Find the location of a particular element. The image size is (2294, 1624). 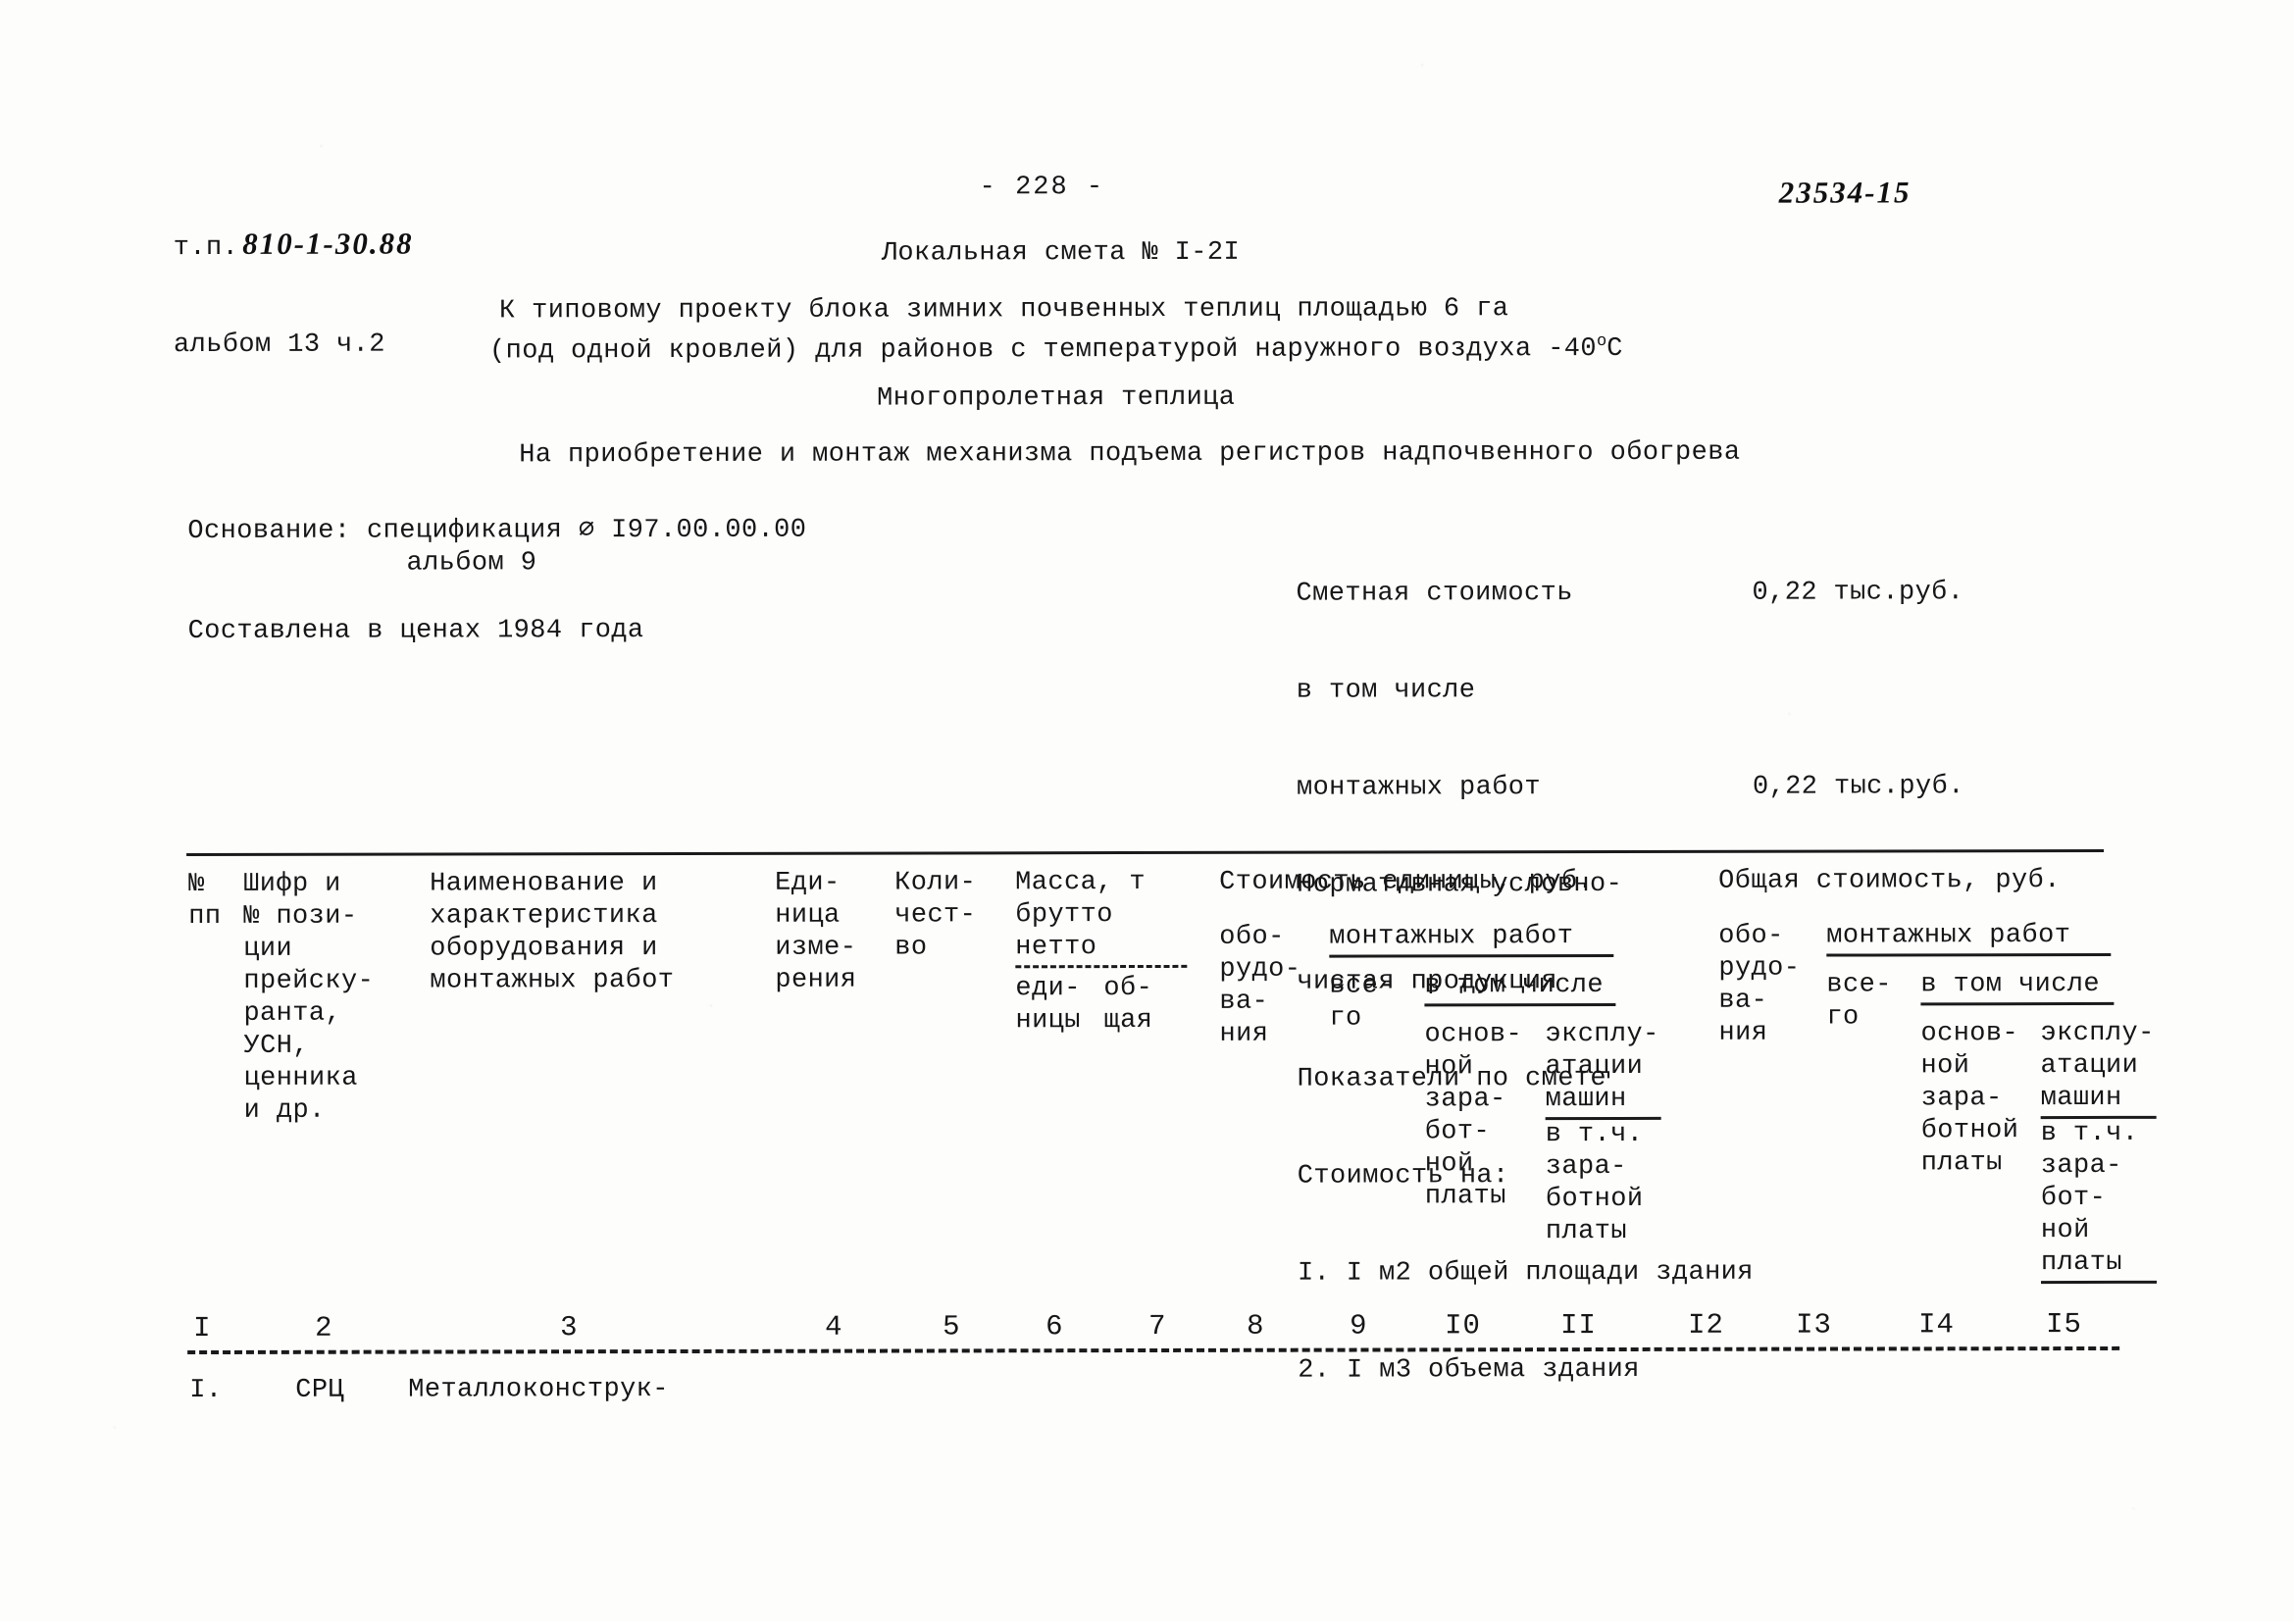

col-header-mass-brutto: брутто is located at coordinates (1064, 915).